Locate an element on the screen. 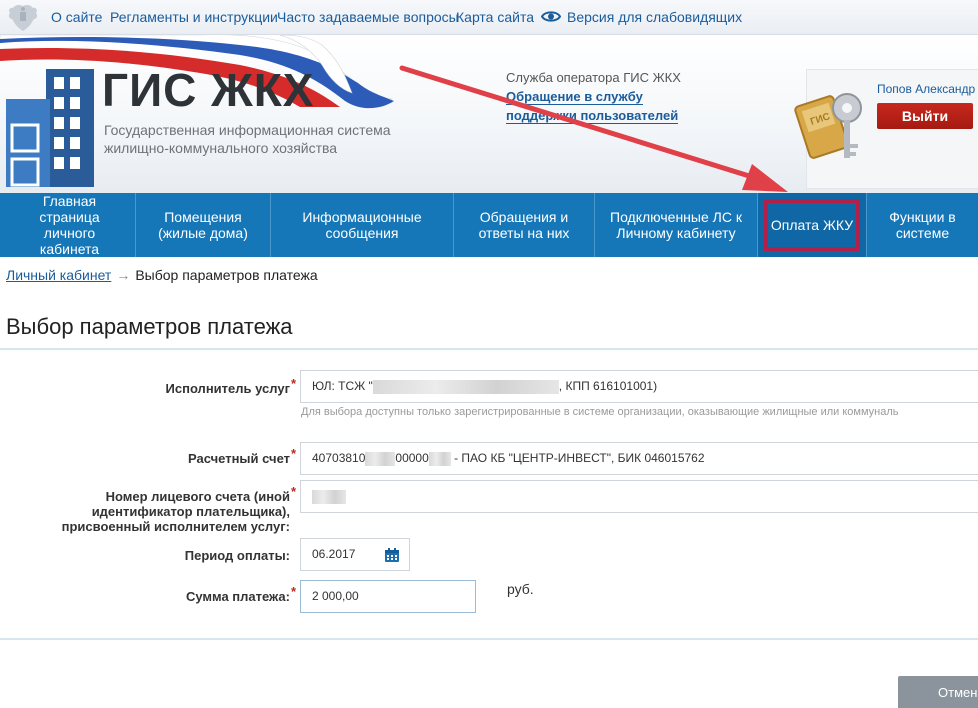 The image size is (978, 708). provider-select: ЮЛ: ТСЖ " , КПП 616101001) is located at coordinates (639, 386).